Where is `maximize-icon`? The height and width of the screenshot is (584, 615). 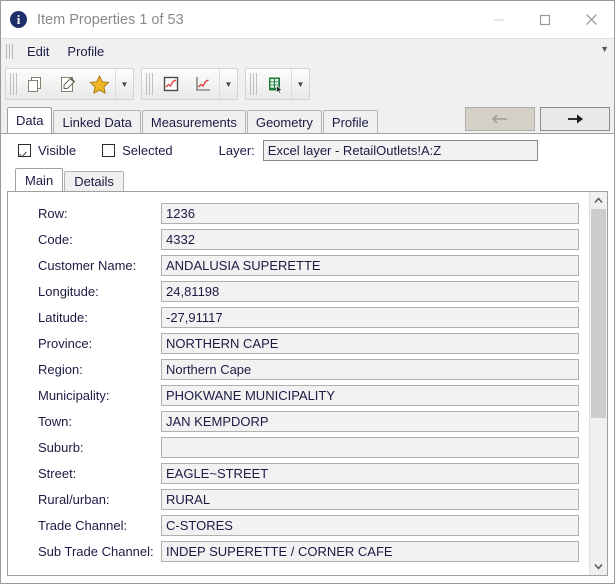
maximize-icon is located at coordinates (545, 19).